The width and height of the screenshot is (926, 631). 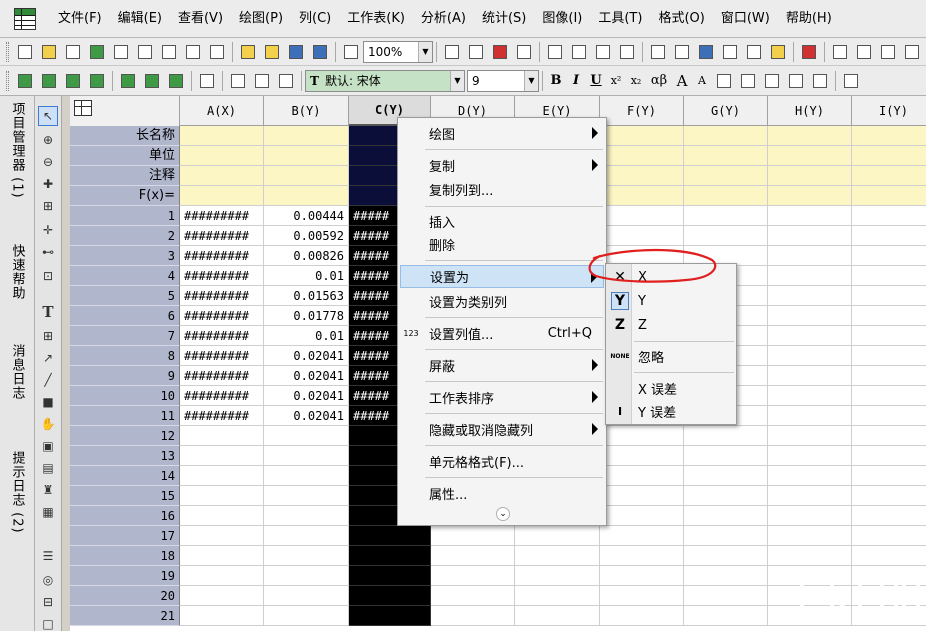 What do you see at coordinates (48, 402) in the screenshot?
I see `rectangle-tool-icon: ■` at bounding box center [48, 402].